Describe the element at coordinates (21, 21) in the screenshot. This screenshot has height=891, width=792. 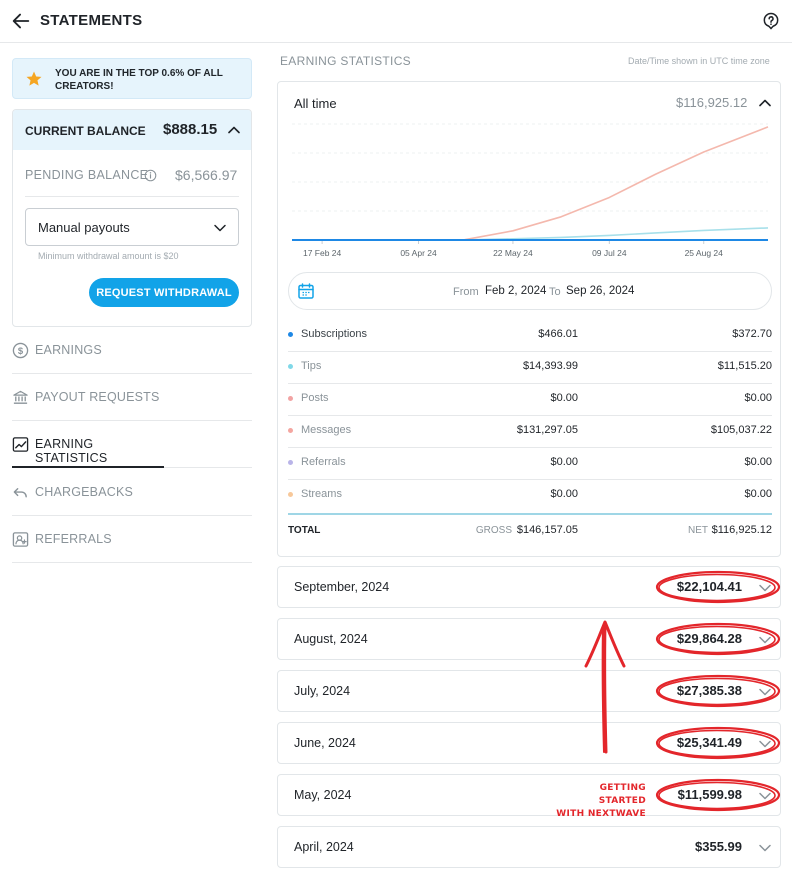
I see `back-arrow-icon` at that location.